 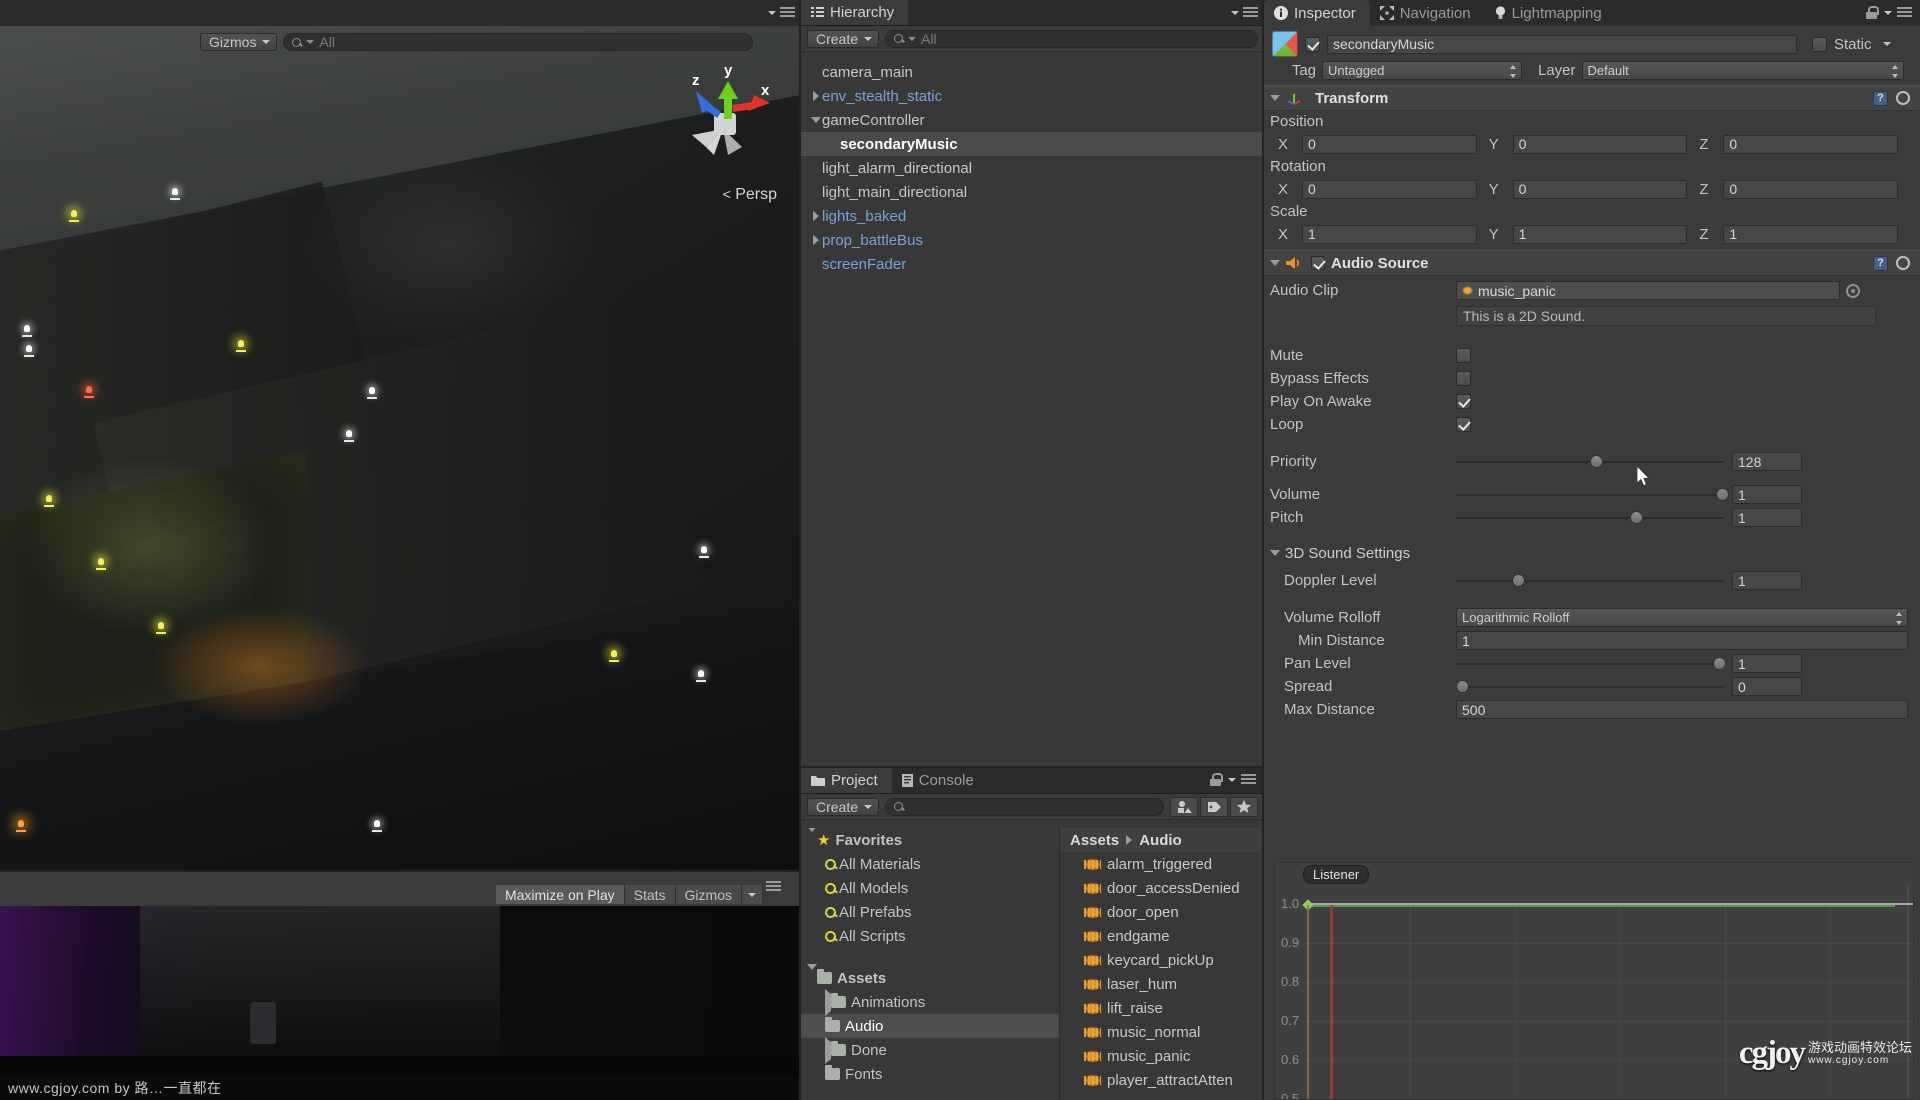 What do you see at coordinates (1767, 494) in the screenshot?
I see `audio-volume-value: 1` at bounding box center [1767, 494].